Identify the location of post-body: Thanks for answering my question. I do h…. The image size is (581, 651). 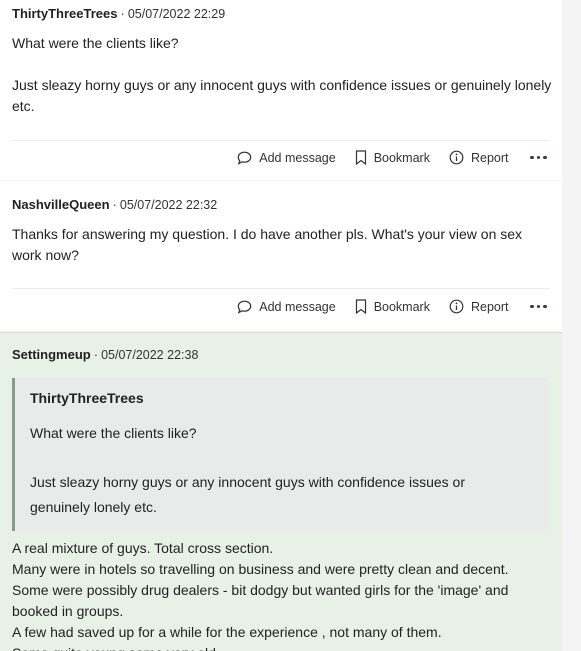
(282, 245).